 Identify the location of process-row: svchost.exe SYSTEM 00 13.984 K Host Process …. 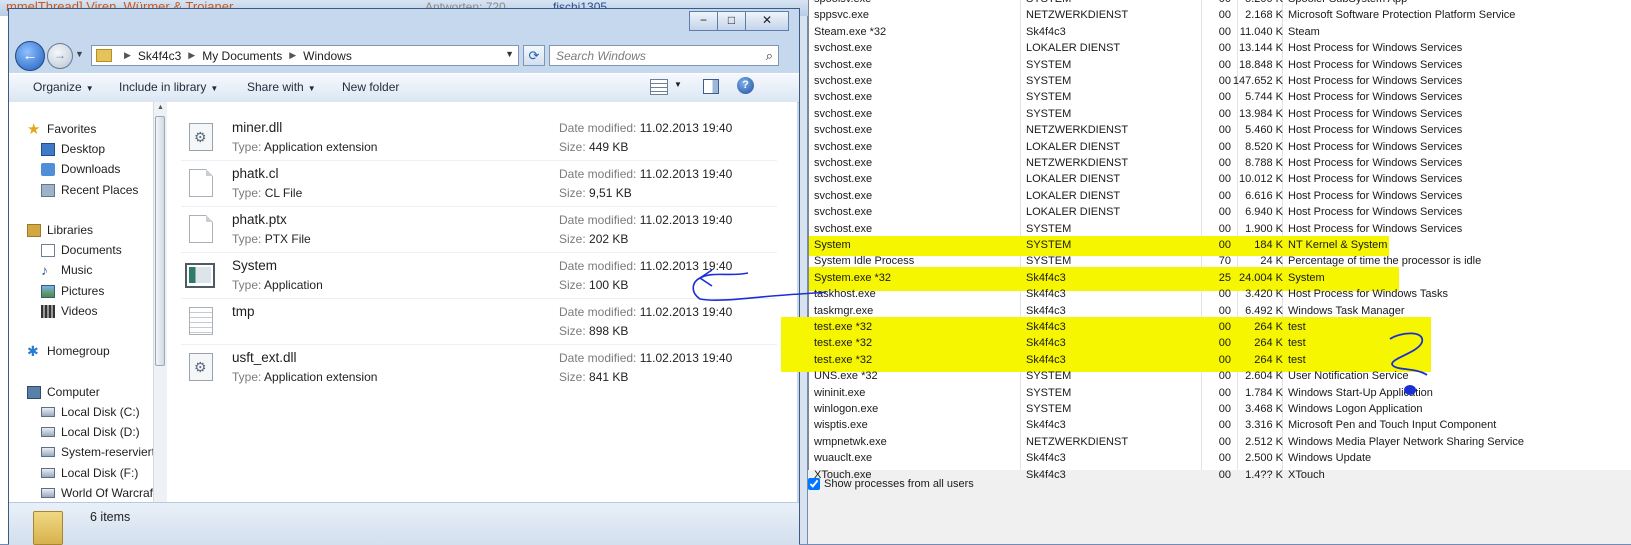
(1220, 115).